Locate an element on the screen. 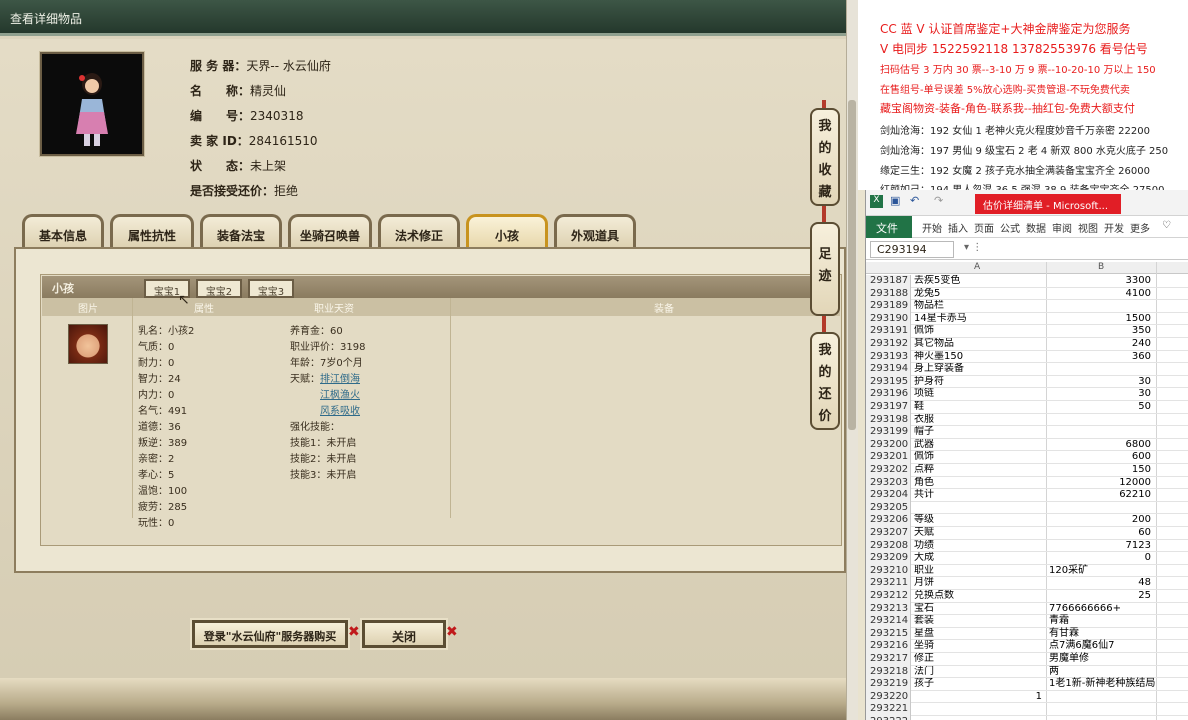 This screenshot has height=720, width=1188. row-number: 293217 is located at coordinates (888, 659).